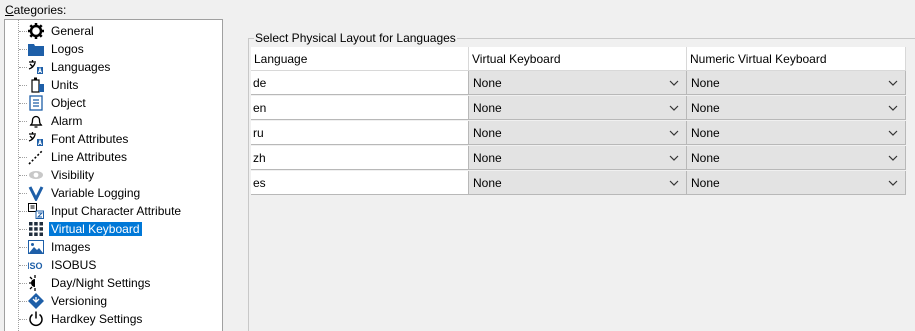 The height and width of the screenshot is (331, 915). Describe the element at coordinates (113, 247) in the screenshot. I see `tree-item-images: Images` at that location.